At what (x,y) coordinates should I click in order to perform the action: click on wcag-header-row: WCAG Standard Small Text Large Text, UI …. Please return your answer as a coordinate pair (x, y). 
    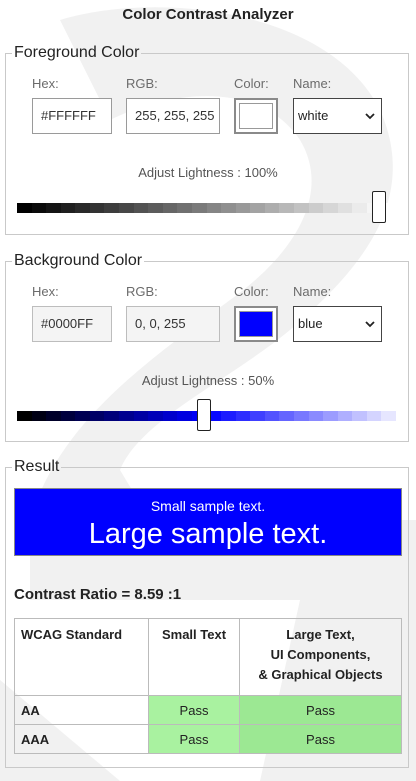
    Looking at the image, I should click on (208, 657).